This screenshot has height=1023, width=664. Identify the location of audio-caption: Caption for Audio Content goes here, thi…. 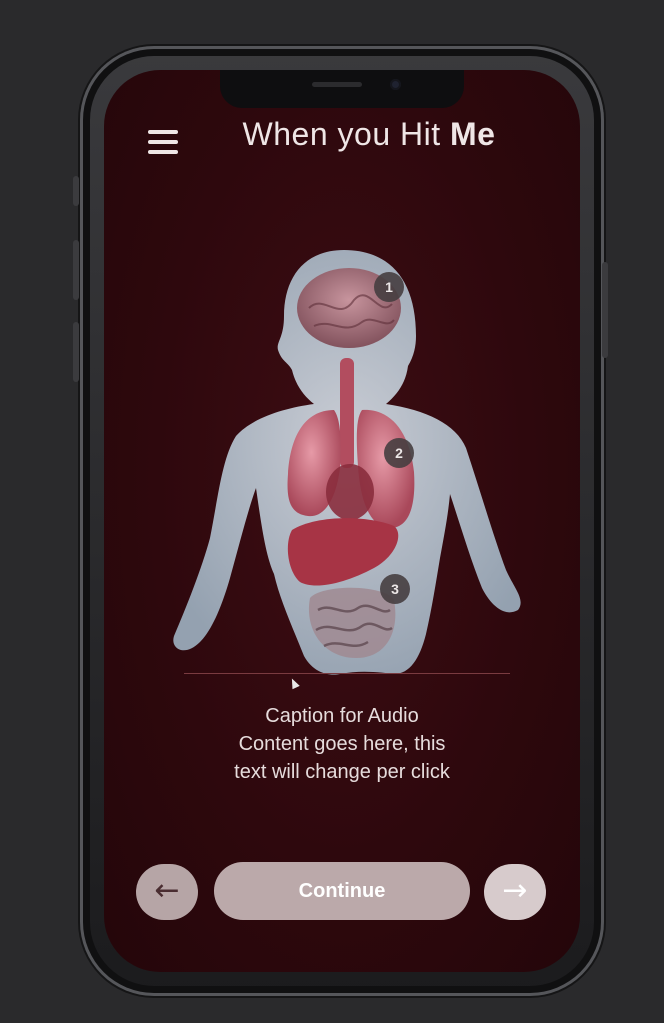
(342, 744).